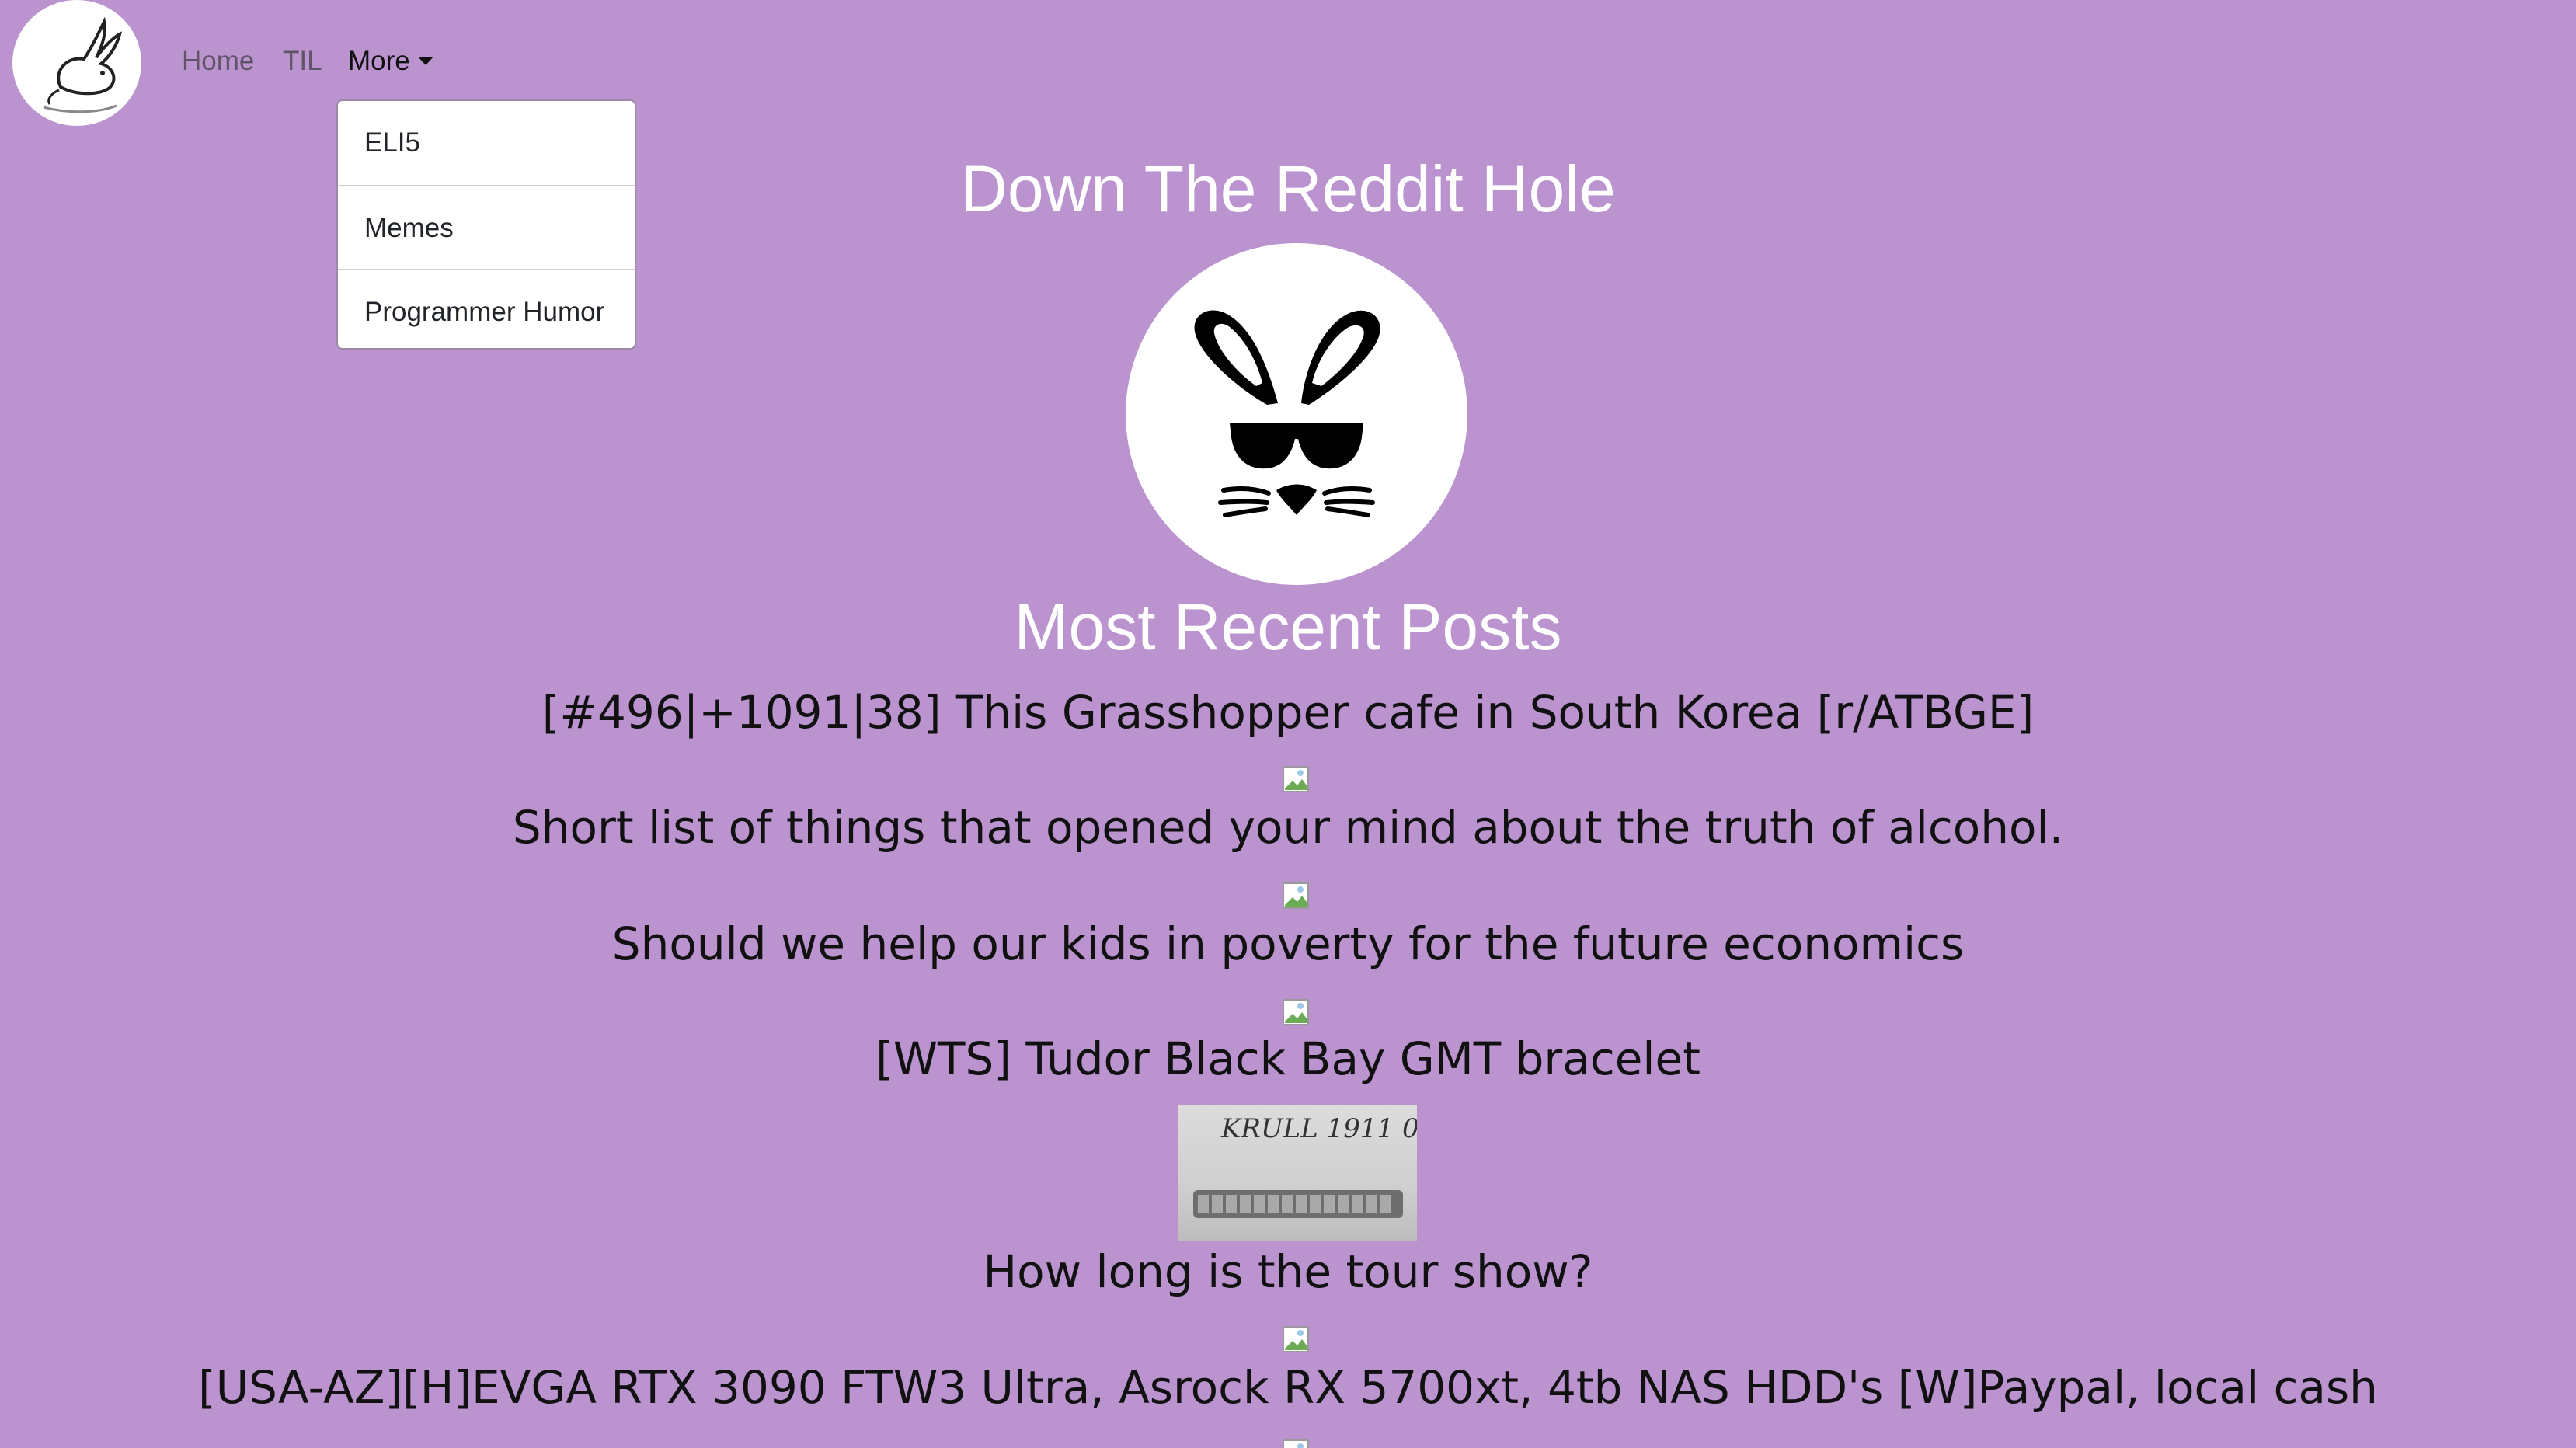 This screenshot has width=2576, height=1448. I want to click on hero-logo, so click(1296, 414).